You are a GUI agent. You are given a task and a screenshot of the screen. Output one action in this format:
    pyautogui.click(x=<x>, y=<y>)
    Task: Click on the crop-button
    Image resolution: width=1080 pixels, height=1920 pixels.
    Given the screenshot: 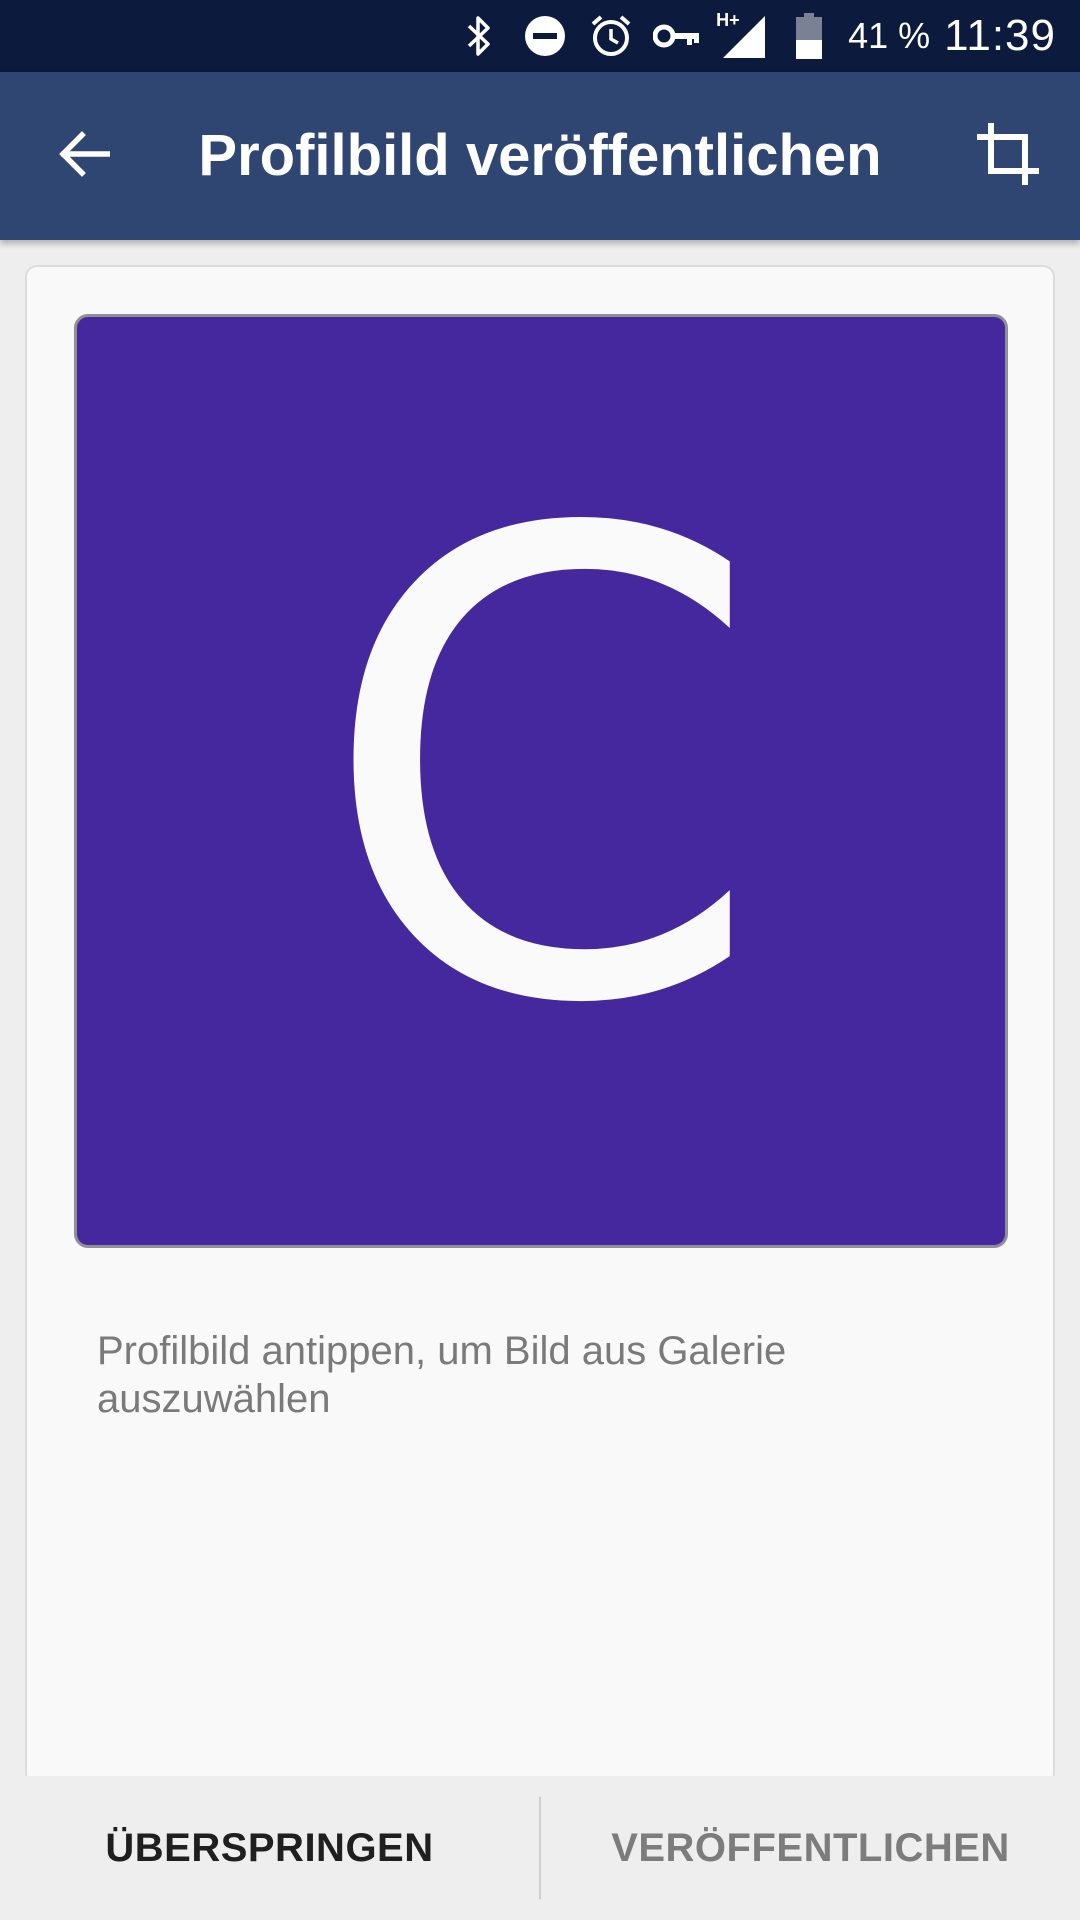 What is the action you would take?
    pyautogui.click(x=1008, y=156)
    